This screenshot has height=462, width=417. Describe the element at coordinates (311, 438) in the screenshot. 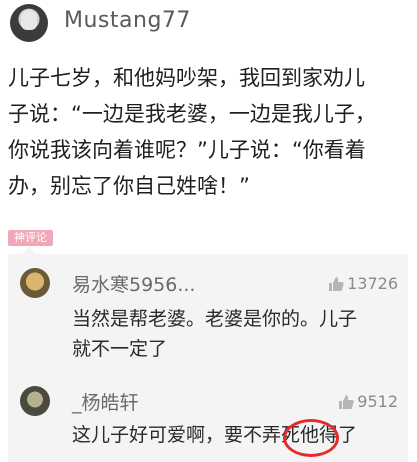

I see `highlight-circle` at that location.